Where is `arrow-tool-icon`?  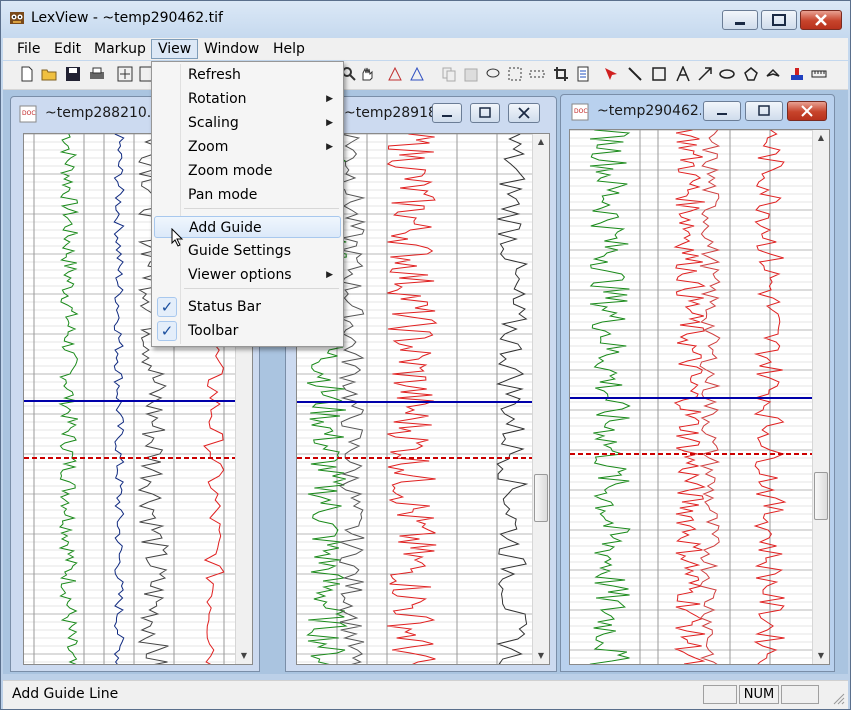 arrow-tool-icon is located at coordinates (705, 74).